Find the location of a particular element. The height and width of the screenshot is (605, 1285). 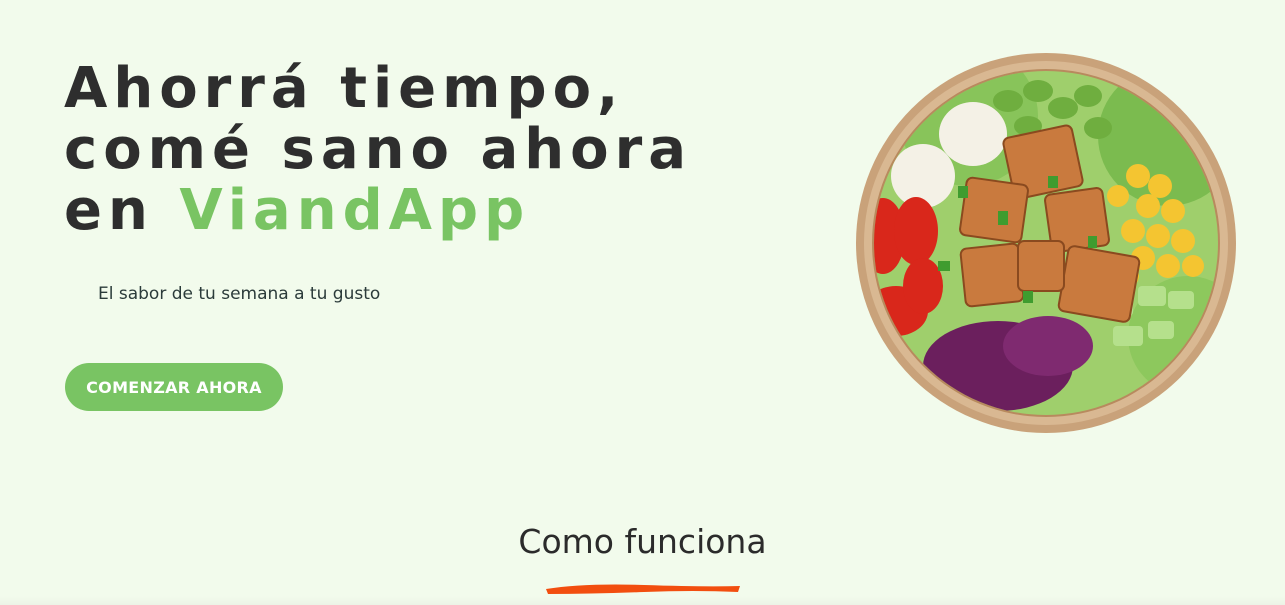

brush-underline is located at coordinates (643, 589).